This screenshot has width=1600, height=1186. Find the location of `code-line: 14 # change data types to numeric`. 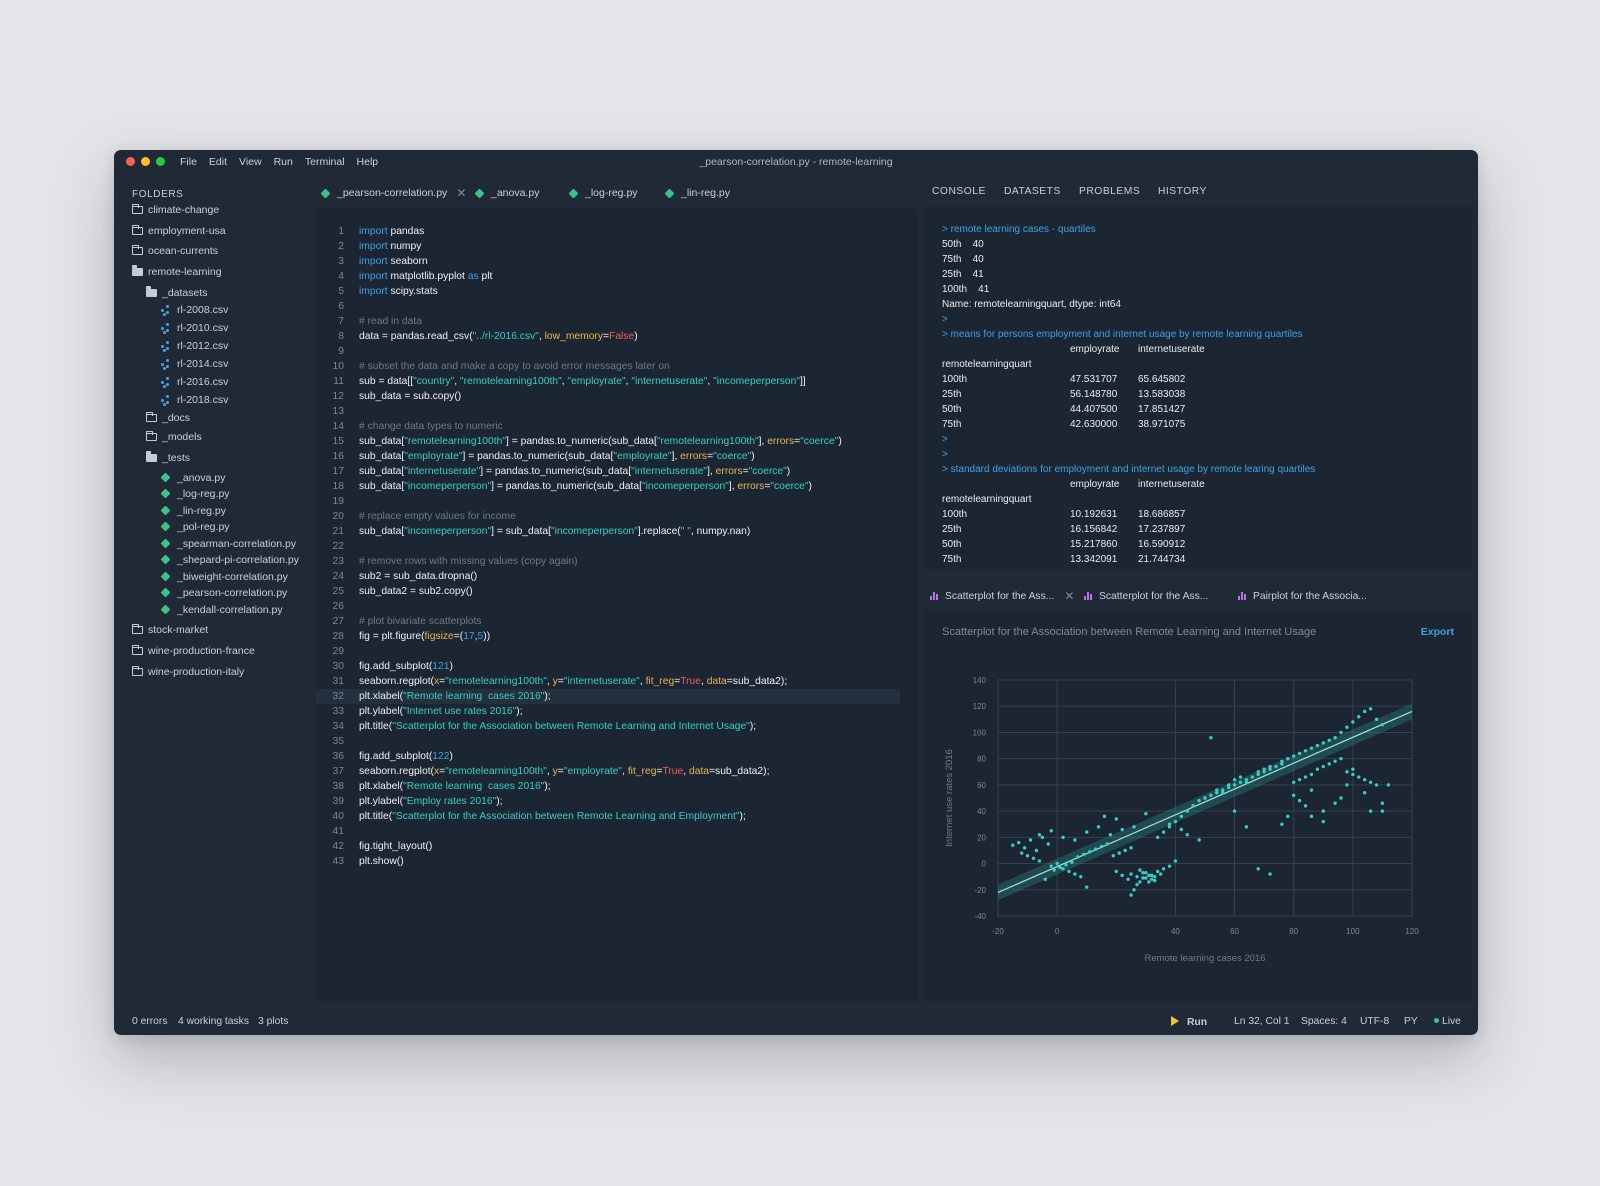

code-line: 14 # change data types to numeric is located at coordinates (617, 426).